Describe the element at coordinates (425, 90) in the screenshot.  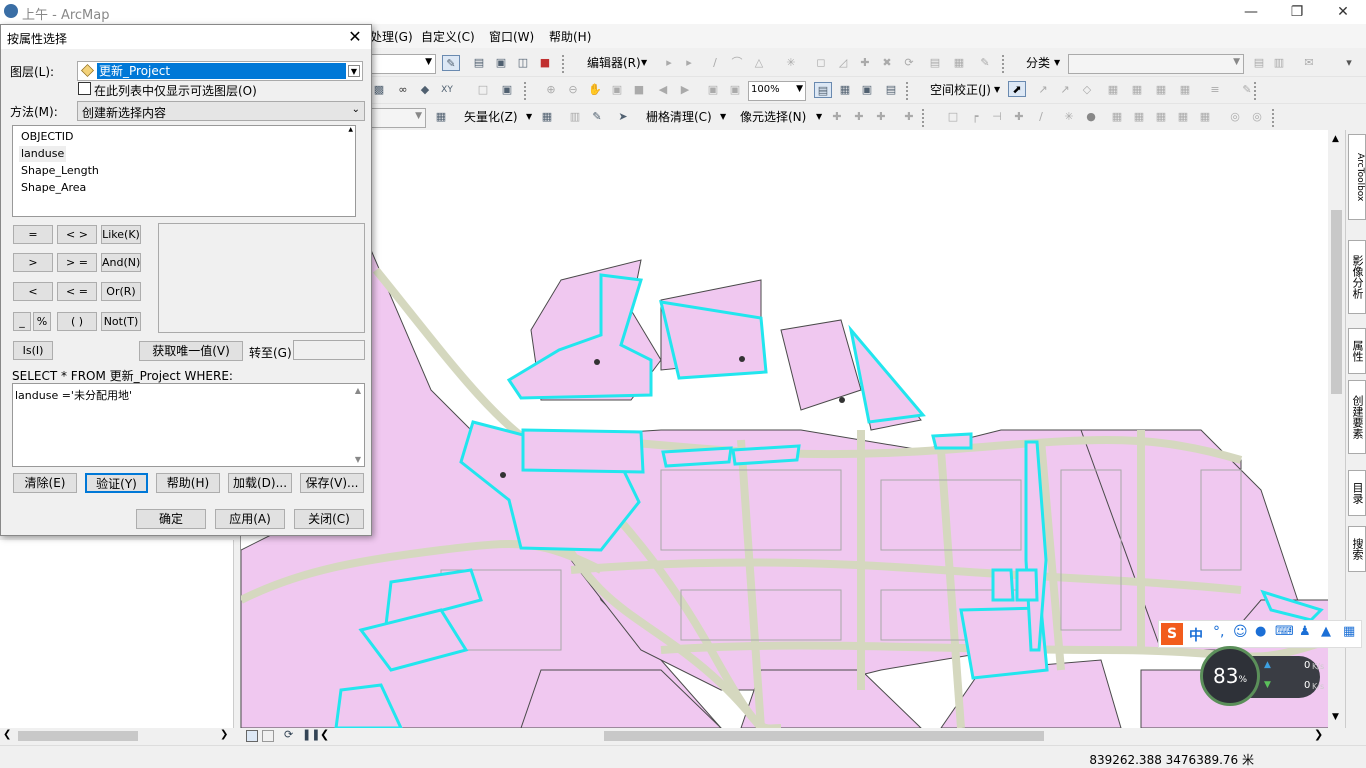
I see `go-to-xy-icon: ◆` at that location.